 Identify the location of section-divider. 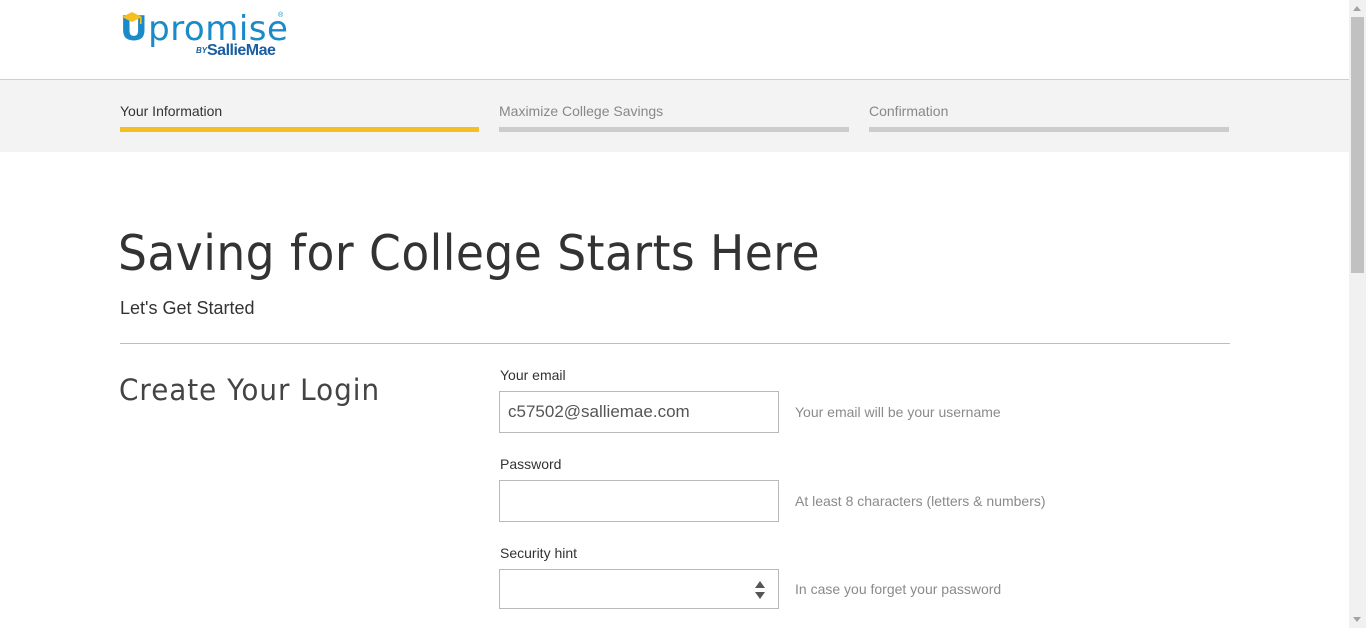
(675, 343).